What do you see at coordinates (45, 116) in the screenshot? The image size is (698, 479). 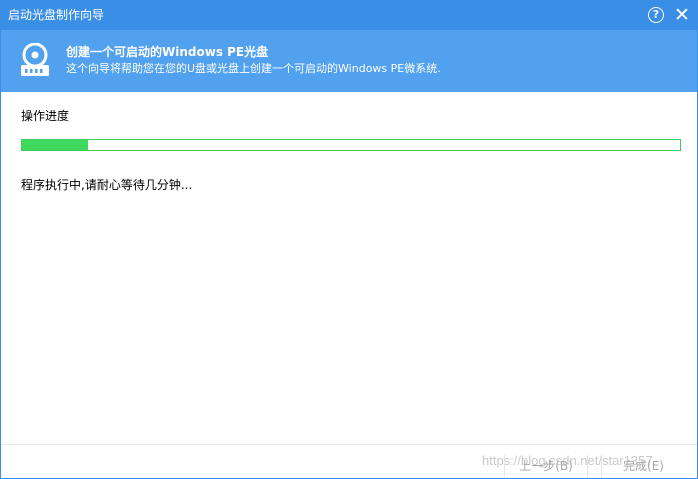 I see `progress-section-label: 操作进度` at bounding box center [45, 116].